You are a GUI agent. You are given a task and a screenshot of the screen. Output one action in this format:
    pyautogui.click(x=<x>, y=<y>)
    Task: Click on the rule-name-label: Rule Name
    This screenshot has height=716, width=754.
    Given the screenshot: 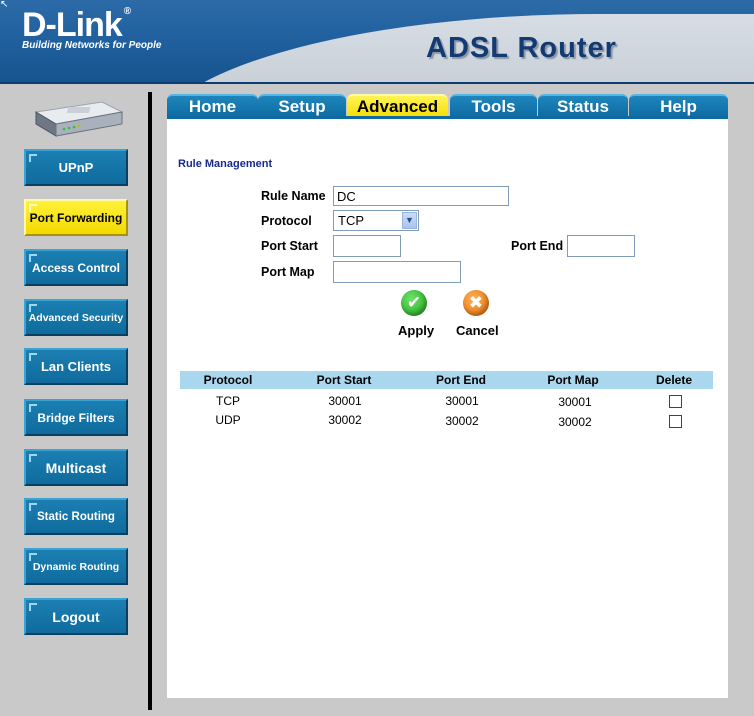 What is the action you would take?
    pyautogui.click(x=293, y=196)
    